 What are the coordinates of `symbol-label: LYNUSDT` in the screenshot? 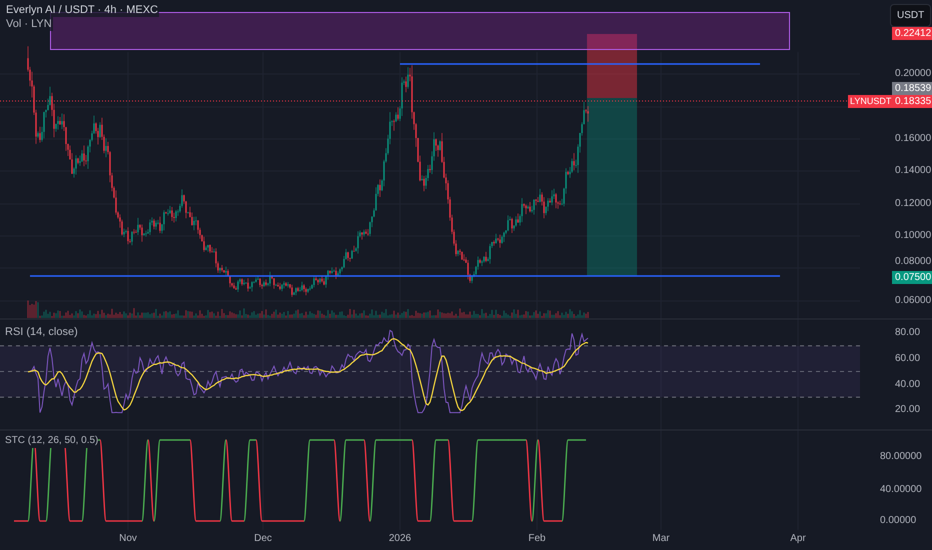 It's located at (871, 101).